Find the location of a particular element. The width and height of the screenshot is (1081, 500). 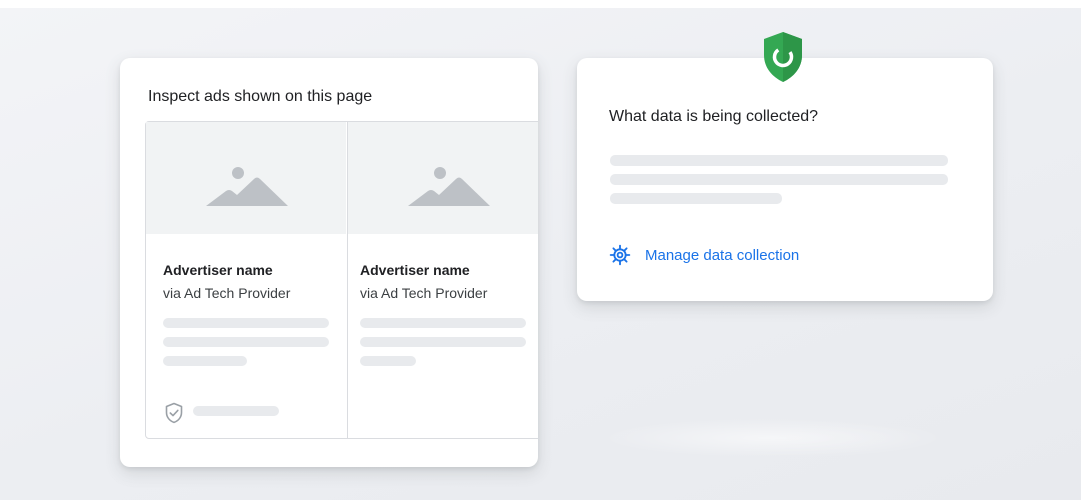

decorative-glow is located at coordinates (772, 438).